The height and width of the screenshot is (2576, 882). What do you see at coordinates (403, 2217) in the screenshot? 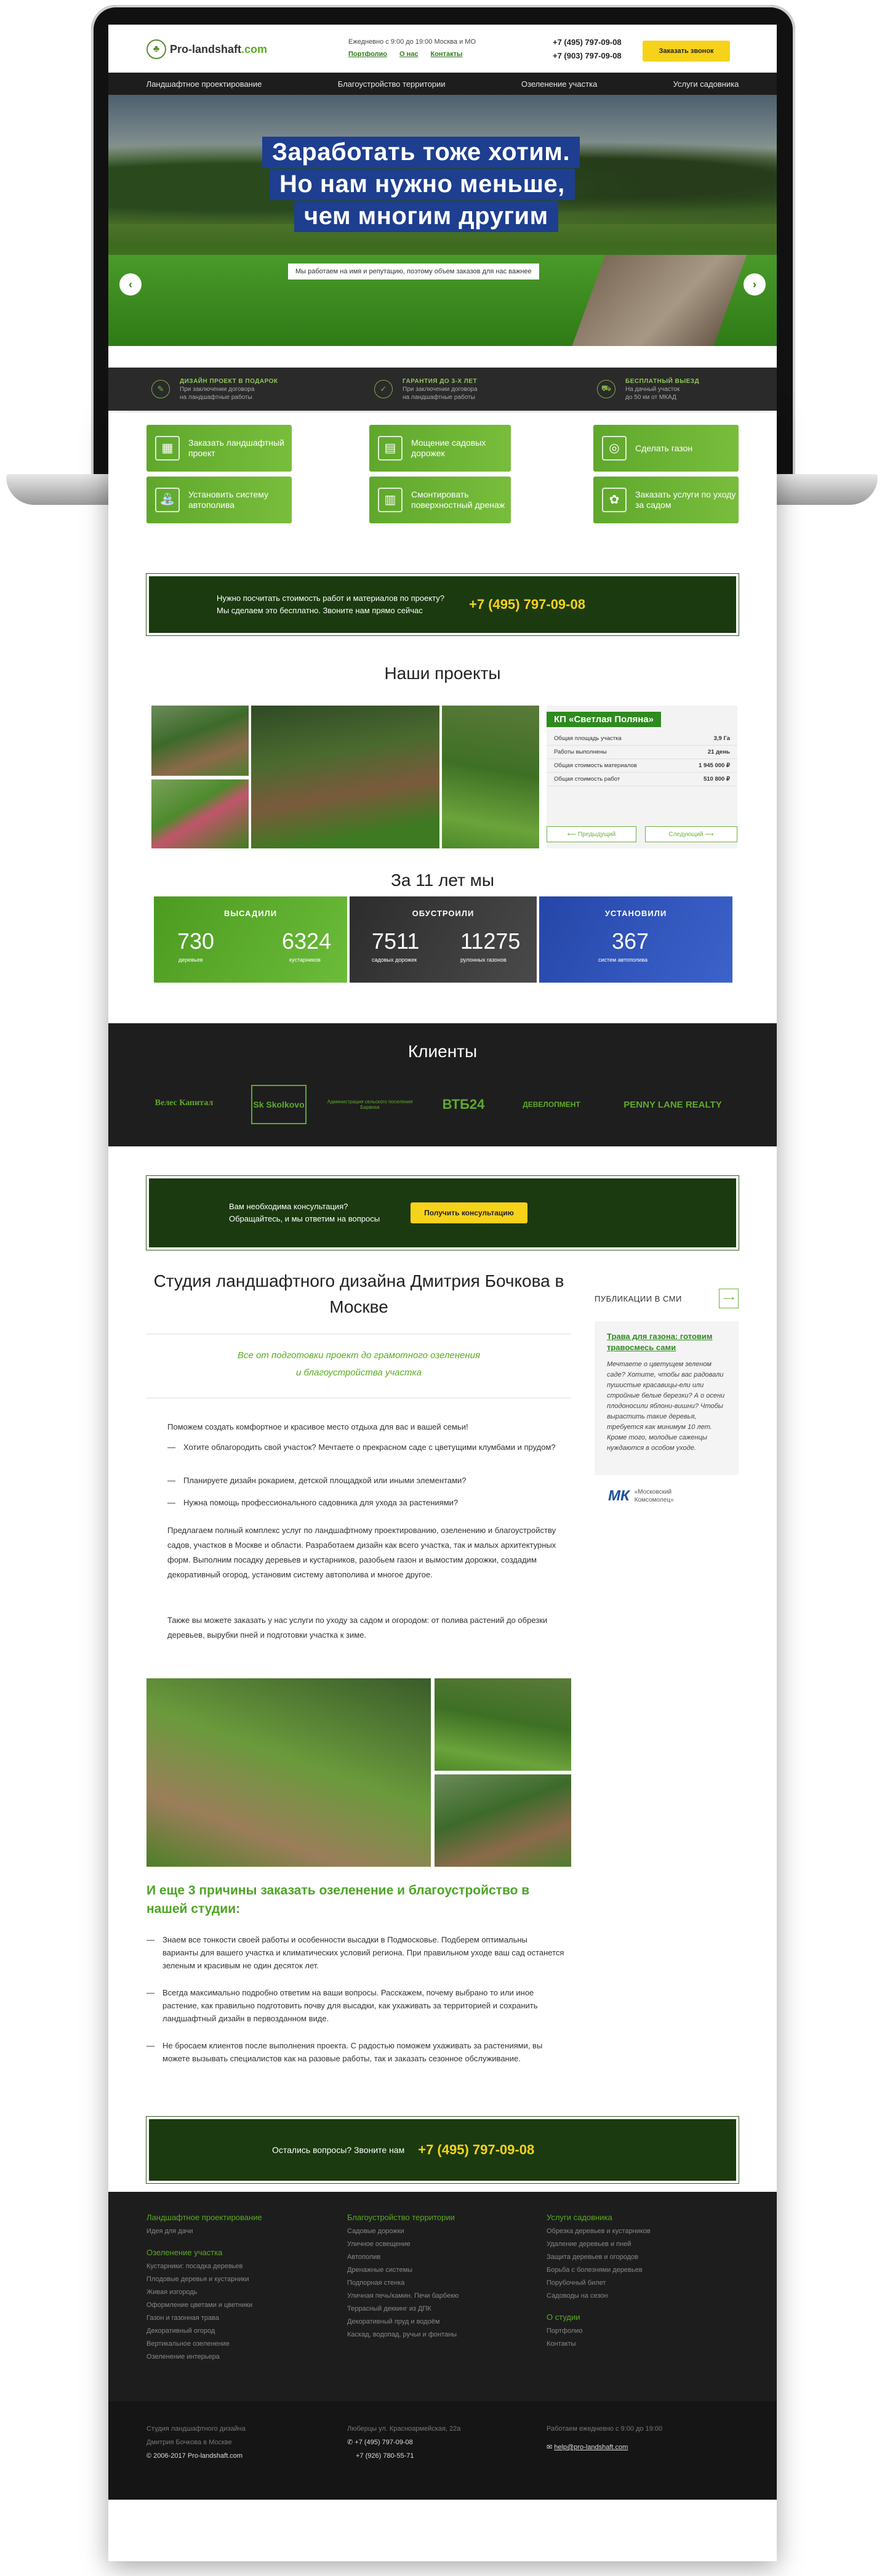
I see `footer-heading: Благоустройство территории` at bounding box center [403, 2217].